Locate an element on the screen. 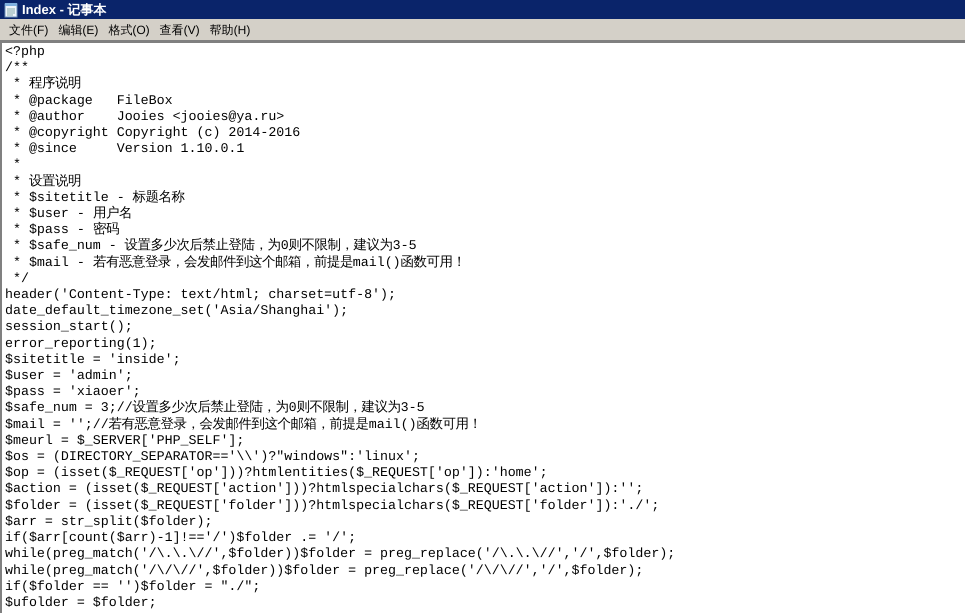  code-line: while(preg_match('/\.\.\//',$folder))$folder = preg_replace('/\.\.\//','/',$folder); is located at coordinates (340, 554).